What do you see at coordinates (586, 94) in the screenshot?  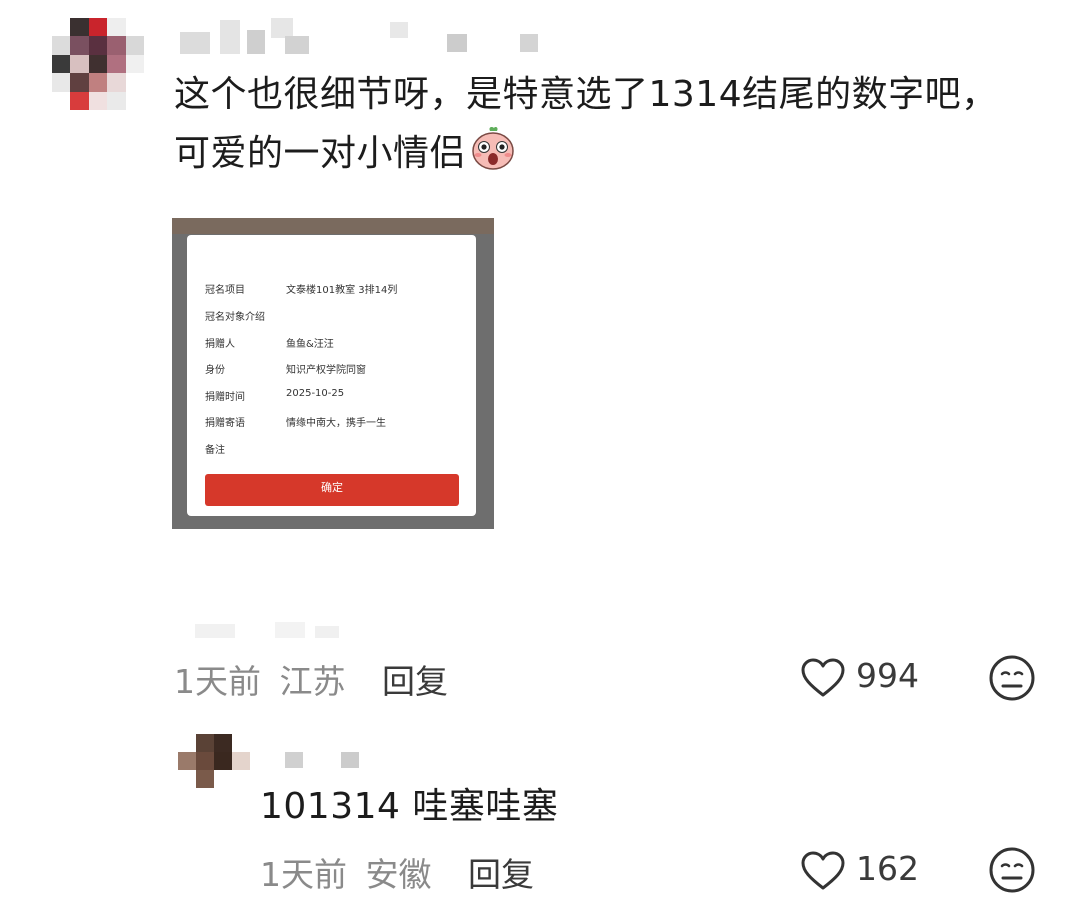 I see `comment-text-line: 这个也很细节呀，是特意选了1314结尾的数字吧，` at bounding box center [586, 94].